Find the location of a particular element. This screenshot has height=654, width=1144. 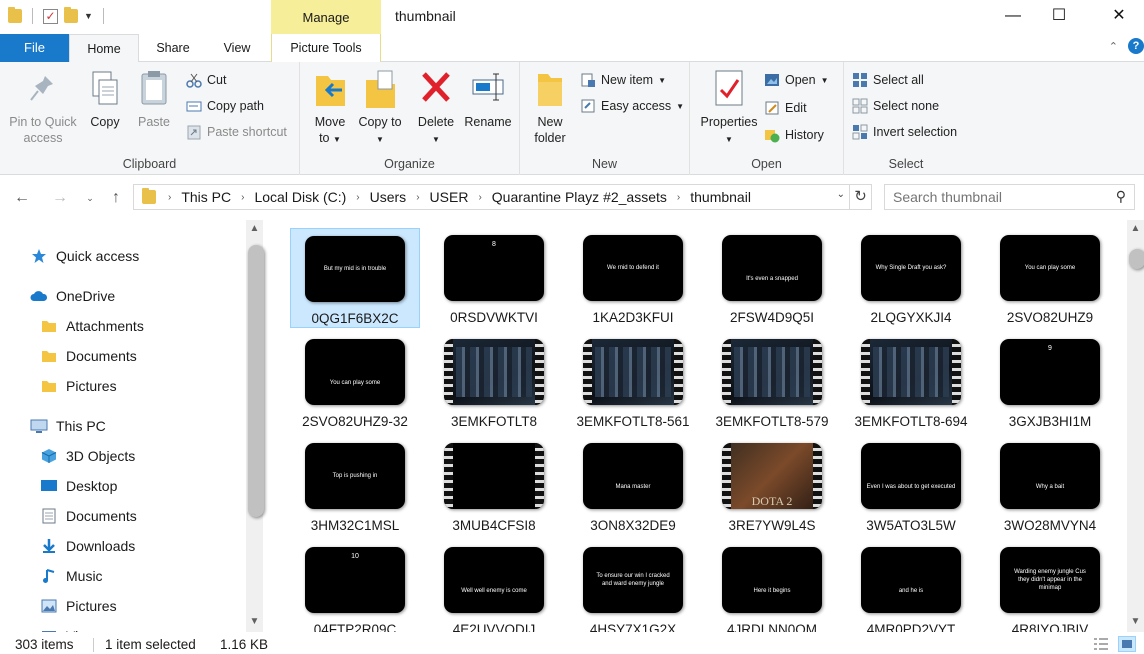

breadcrumb-label: This PC is located at coordinates (206, 197).